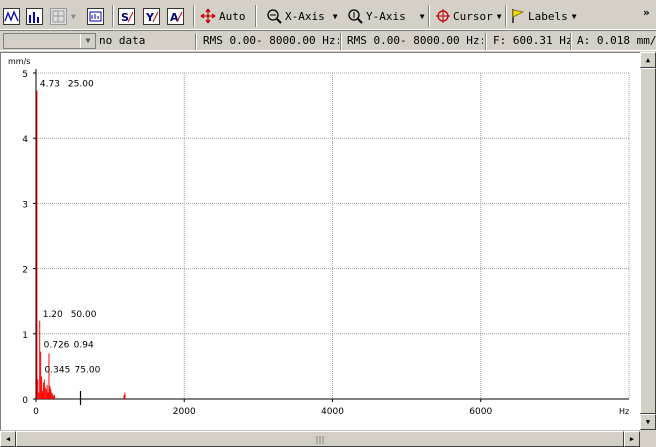 The image size is (656, 447). I want to click on y-axis-label: Y-Axis, so click(386, 16).